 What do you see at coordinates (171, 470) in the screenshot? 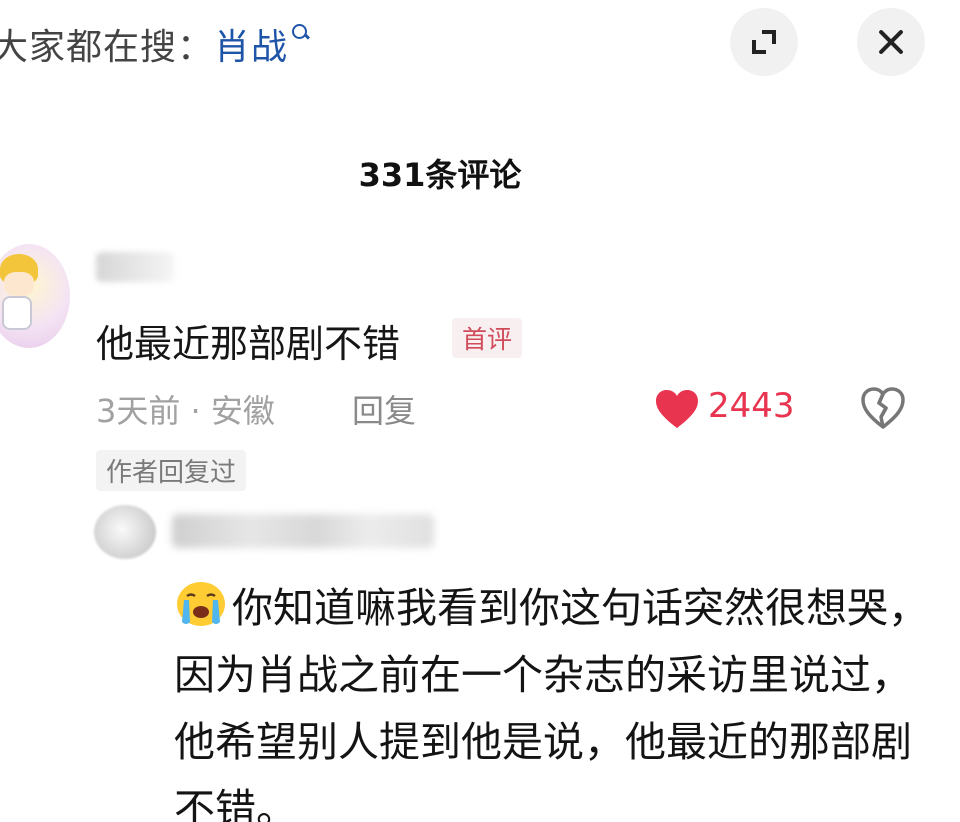
I see `author-replied-tag: 作者回复过` at bounding box center [171, 470].